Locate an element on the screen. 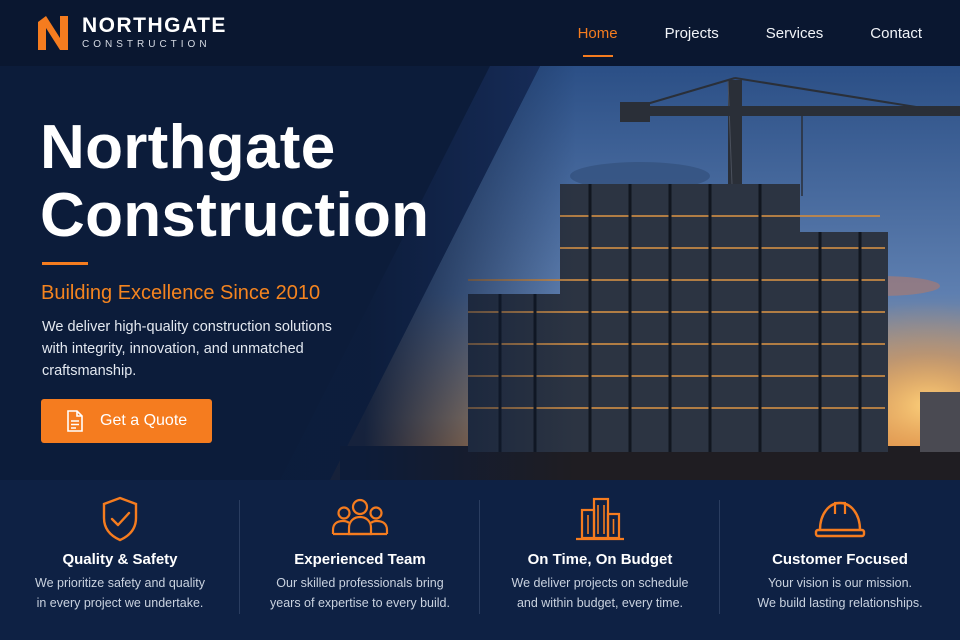 The image size is (960, 640). hard-hat-icon is located at coordinates (840, 519).